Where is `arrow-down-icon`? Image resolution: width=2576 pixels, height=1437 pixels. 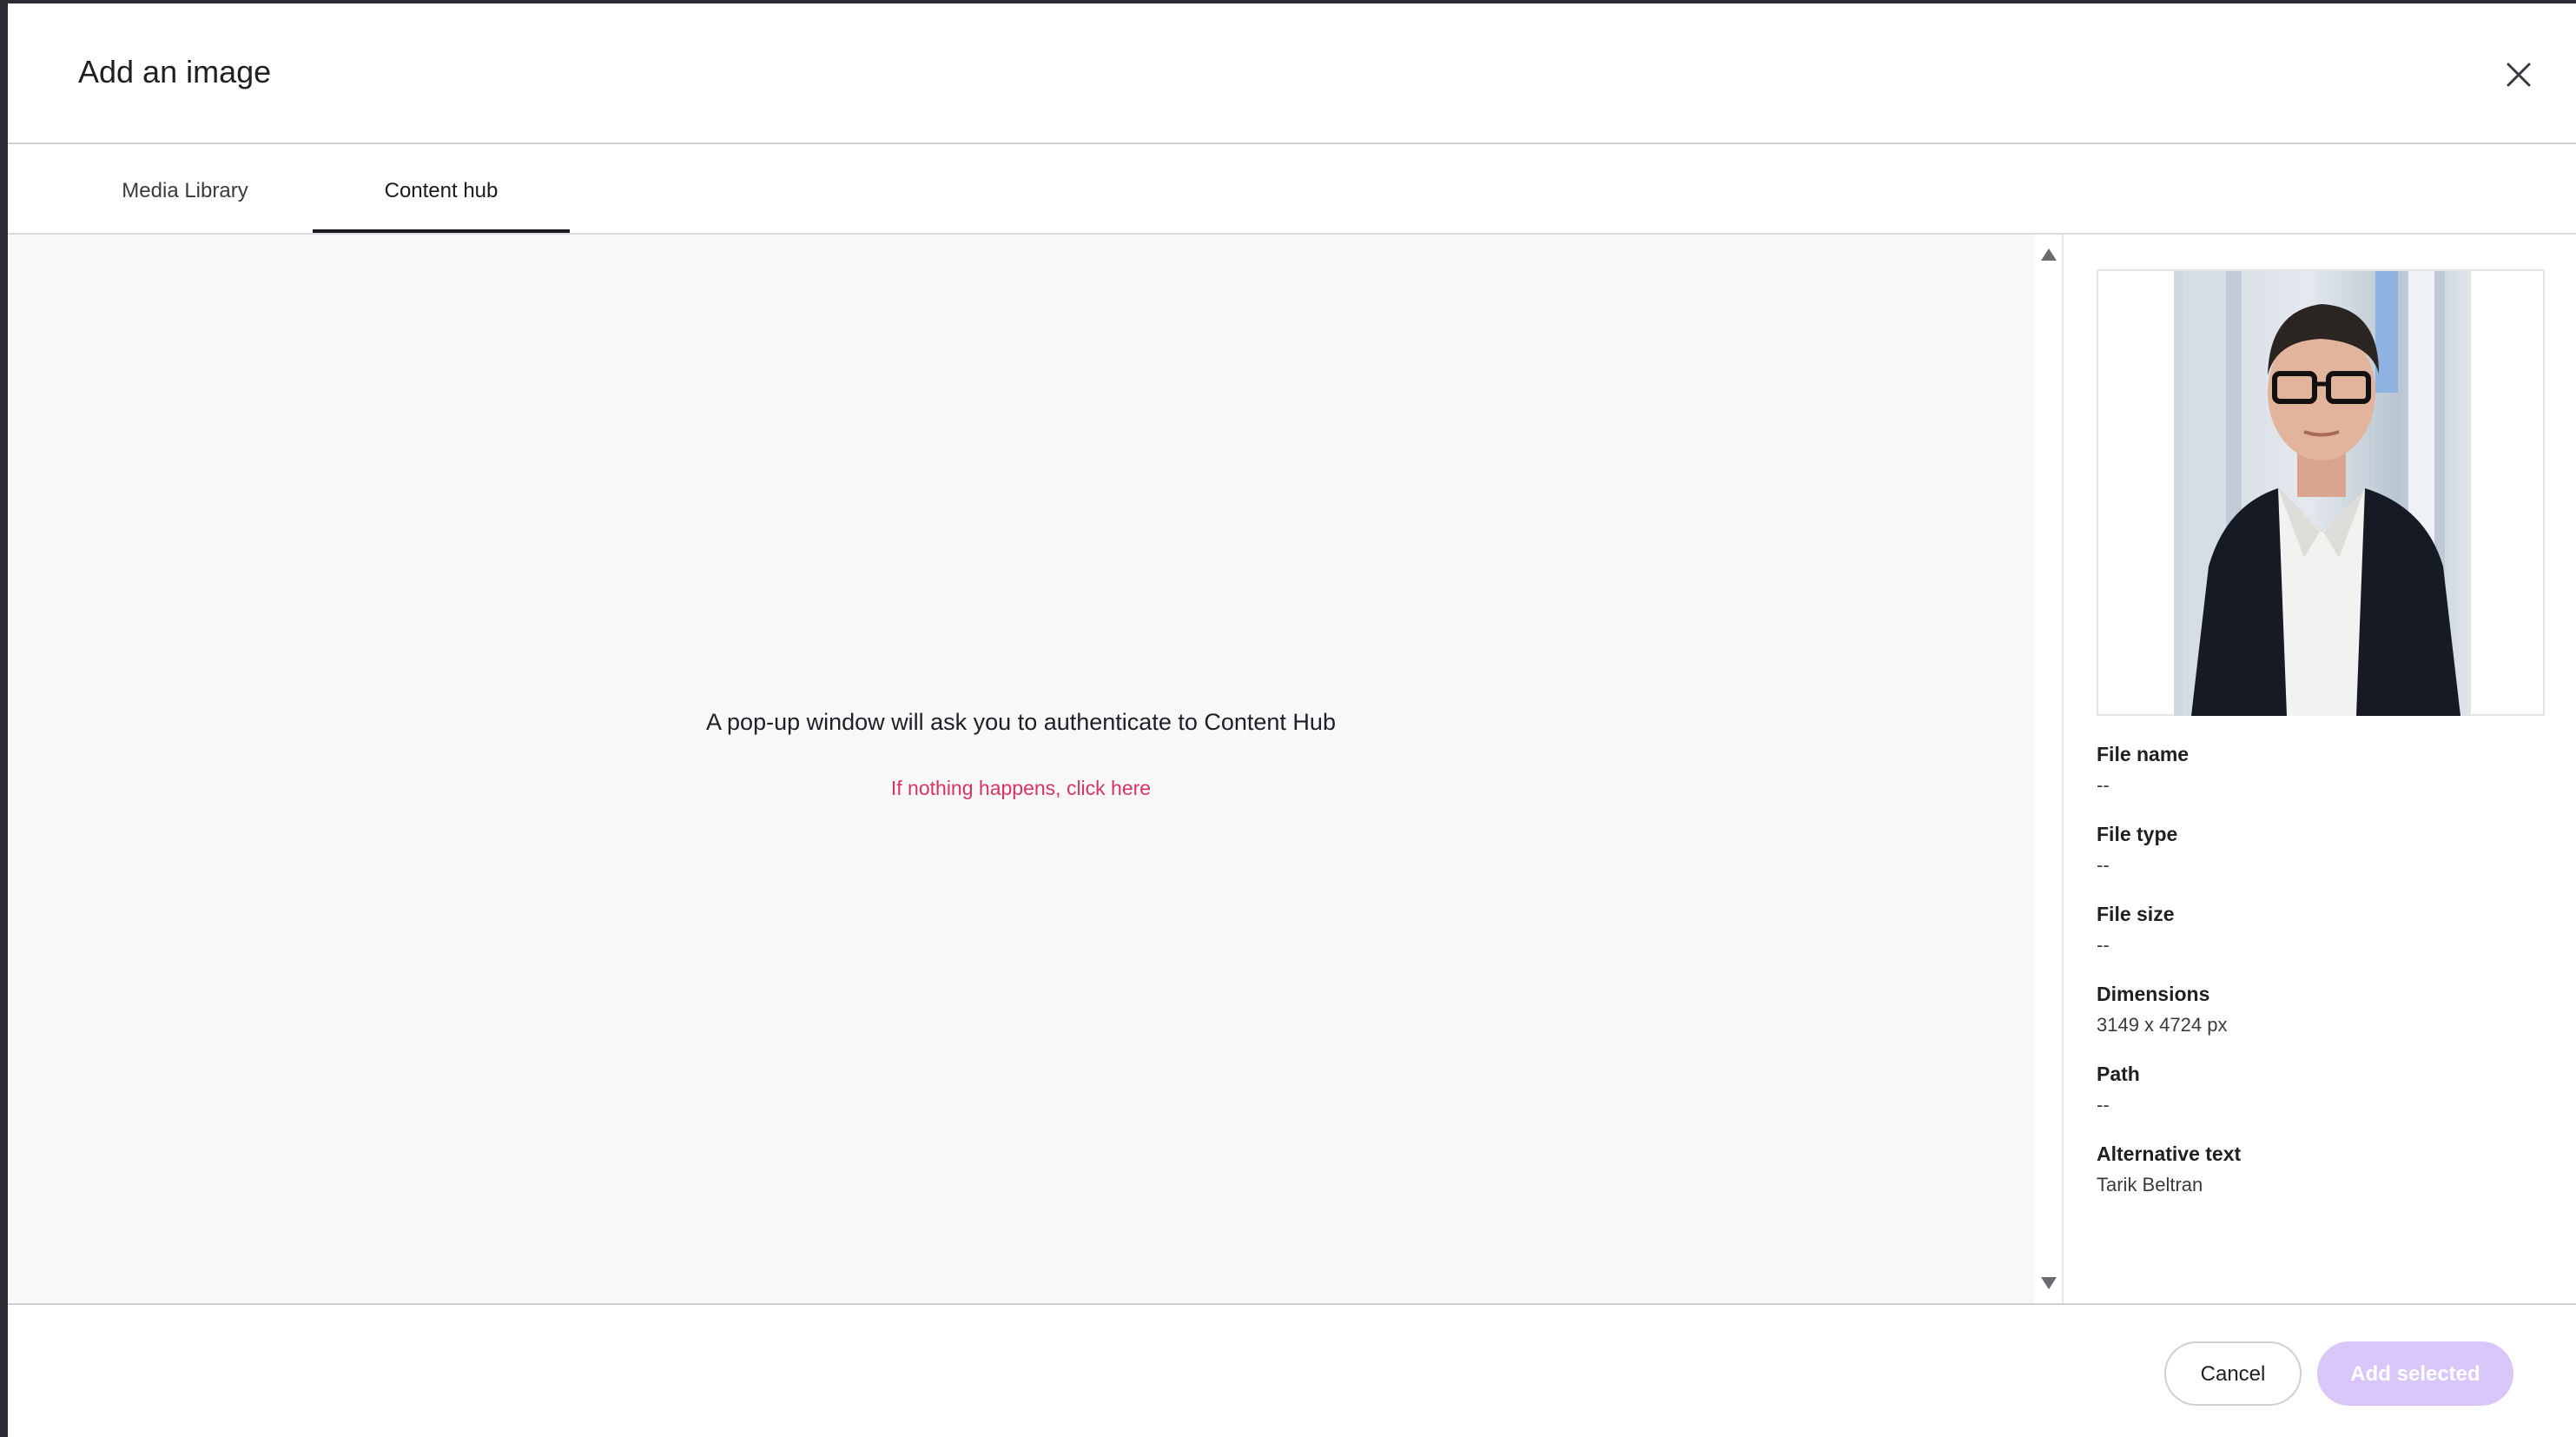
arrow-down-icon is located at coordinates (2049, 1283).